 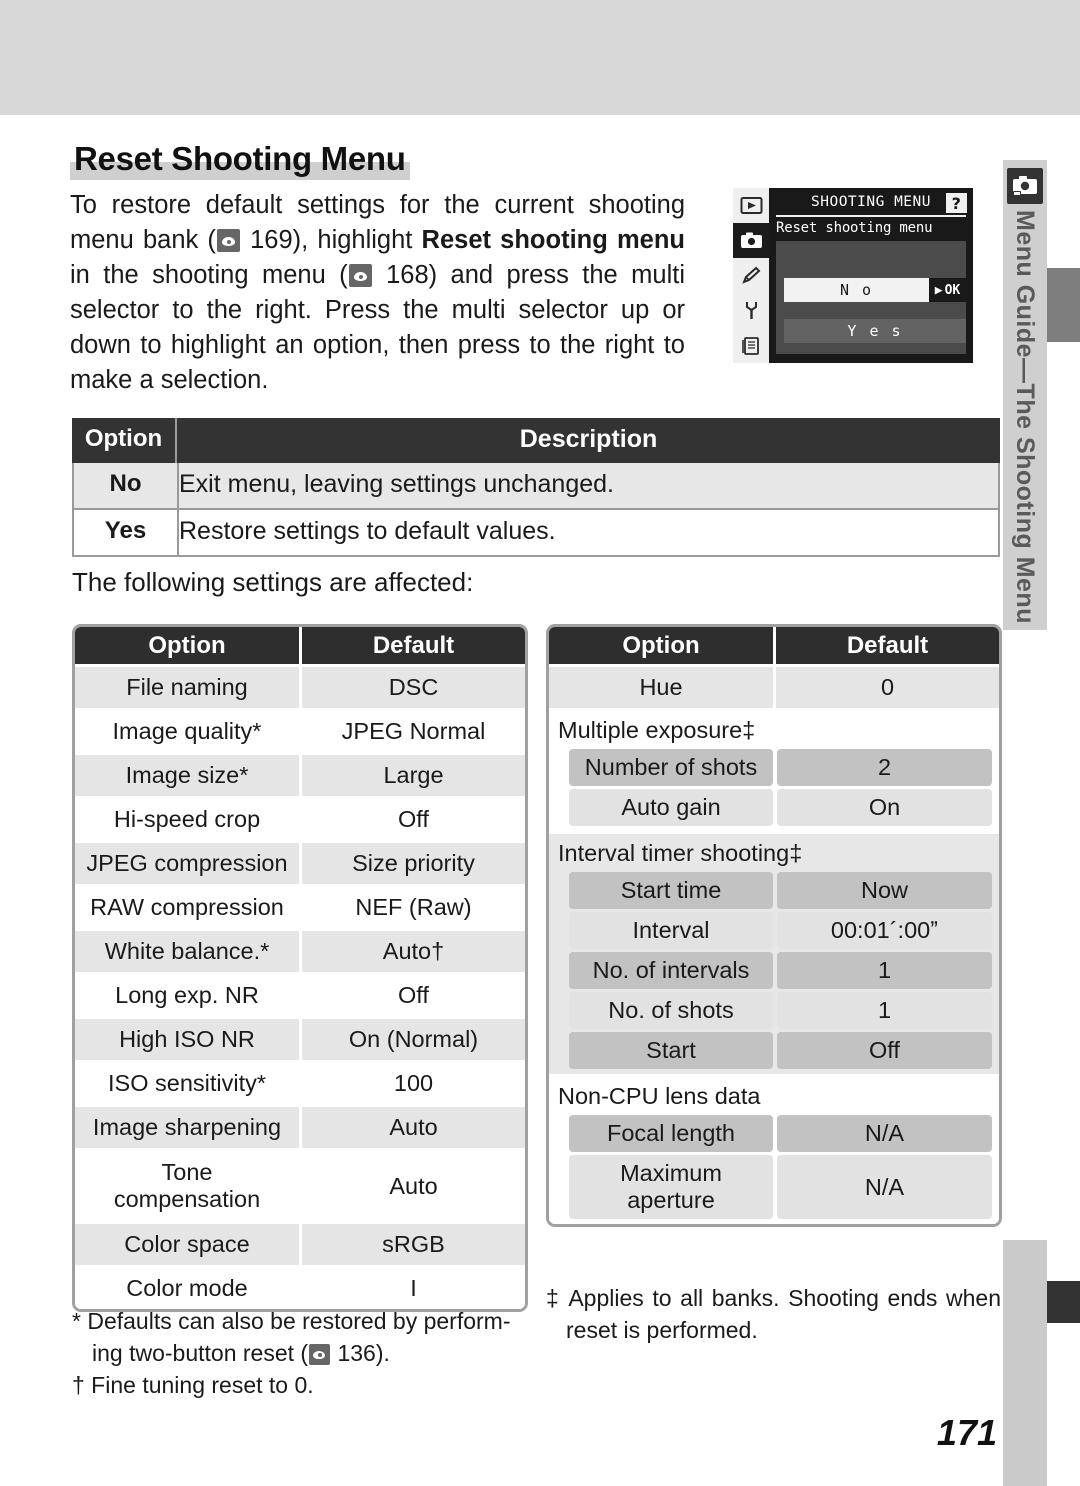 I want to click on cell-default: 0, so click(x=887, y=687).